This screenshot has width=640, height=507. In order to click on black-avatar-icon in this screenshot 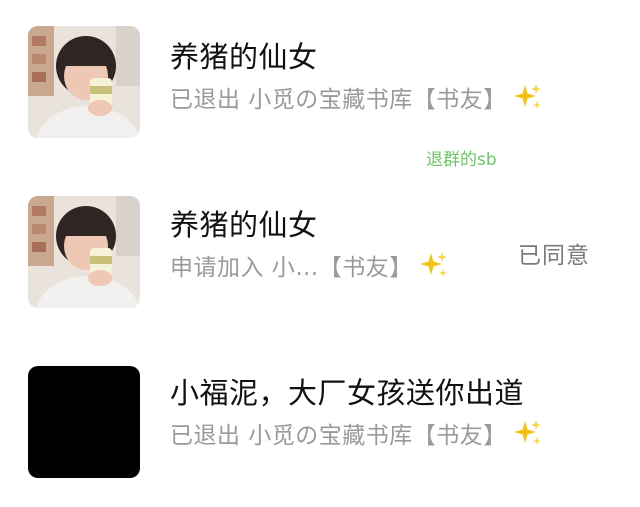, I will do `click(84, 422)`.